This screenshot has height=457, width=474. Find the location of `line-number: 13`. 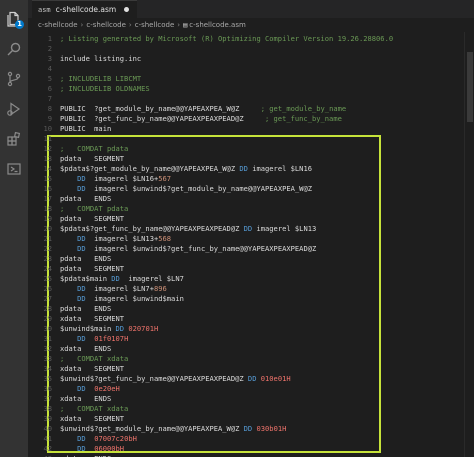

line-number: 13 is located at coordinates (47, 158).